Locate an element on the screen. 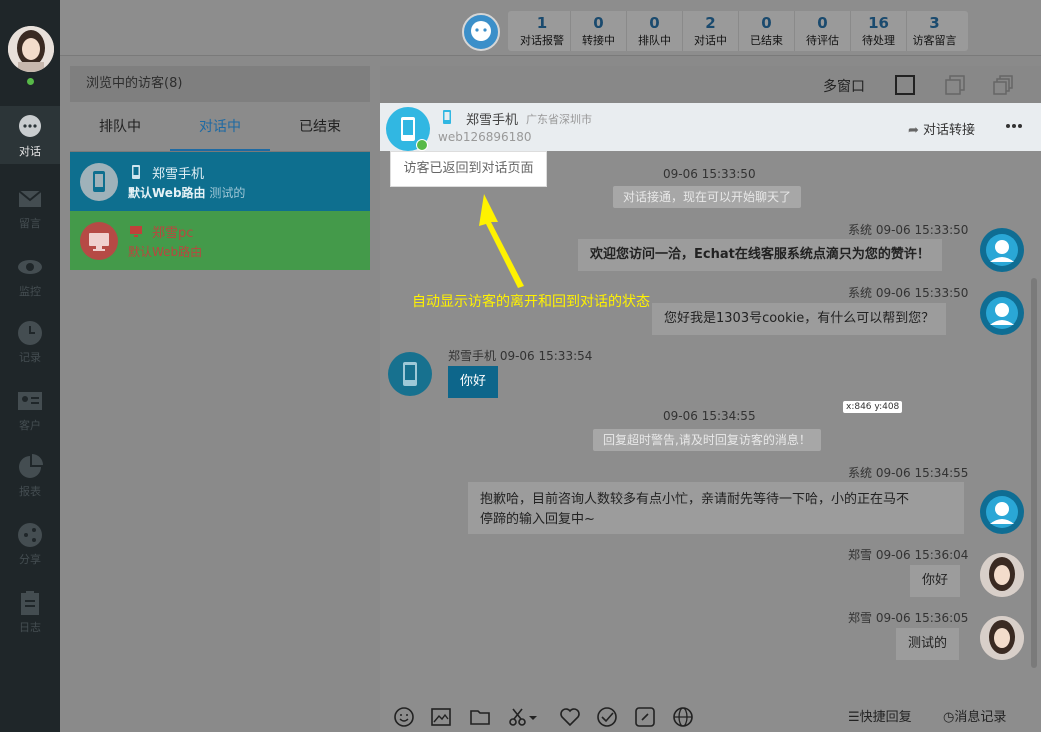 This screenshot has height=732, width=1041. desktop-icon is located at coordinates (136, 231).